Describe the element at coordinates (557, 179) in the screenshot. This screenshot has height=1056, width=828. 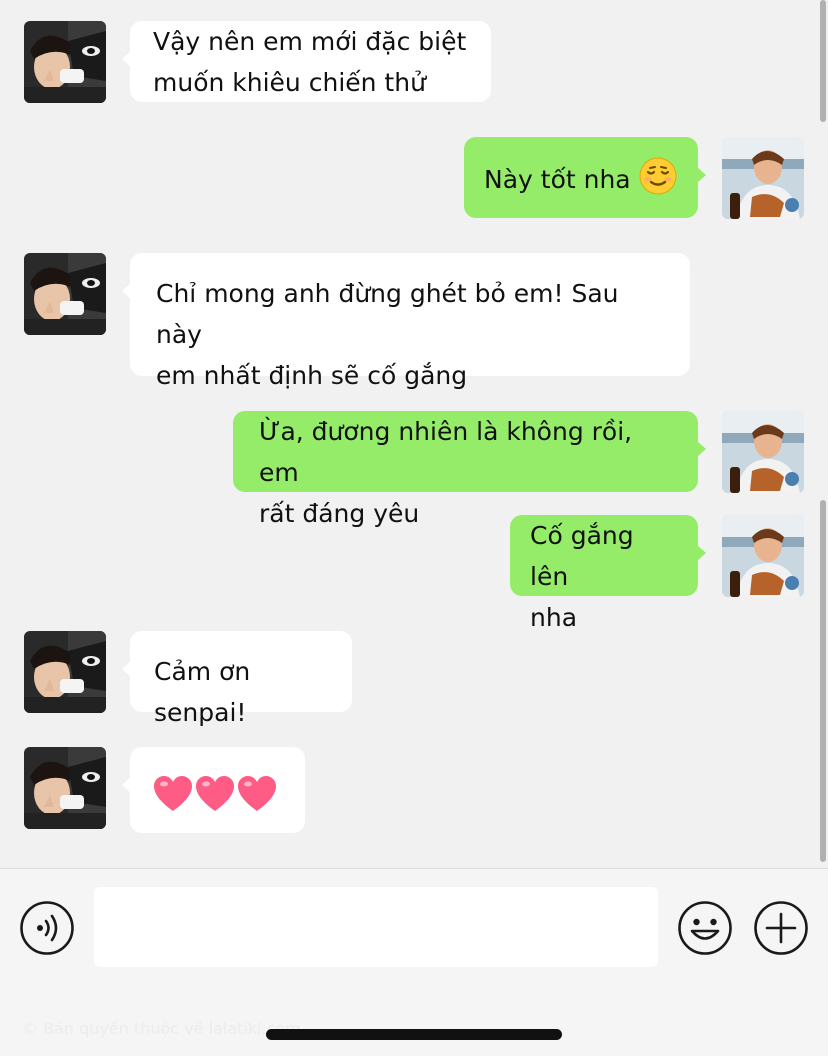
I see `message-text: Này tốt nha` at that location.